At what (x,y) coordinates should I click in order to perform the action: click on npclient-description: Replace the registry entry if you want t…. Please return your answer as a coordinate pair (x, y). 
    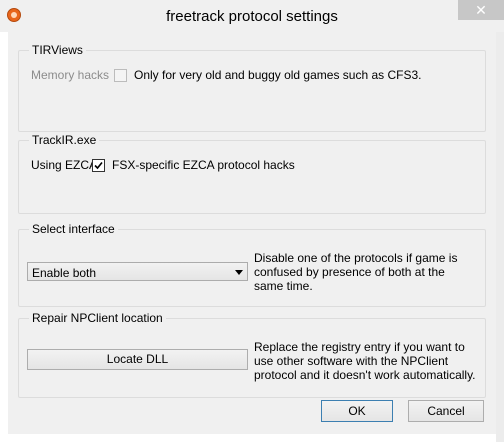
    Looking at the image, I should click on (365, 361).